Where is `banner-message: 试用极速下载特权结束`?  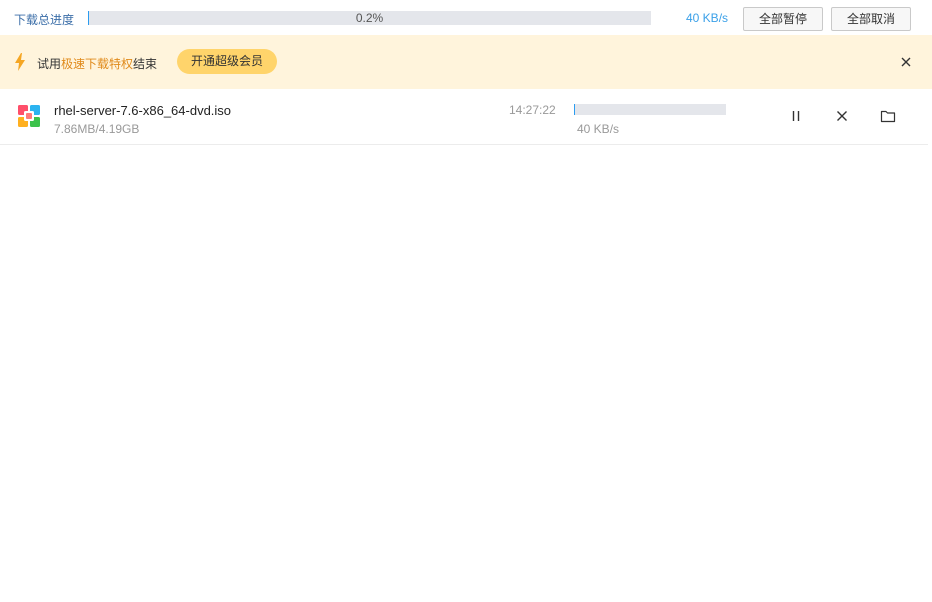 banner-message: 试用极速下载特权结束 is located at coordinates (97, 63).